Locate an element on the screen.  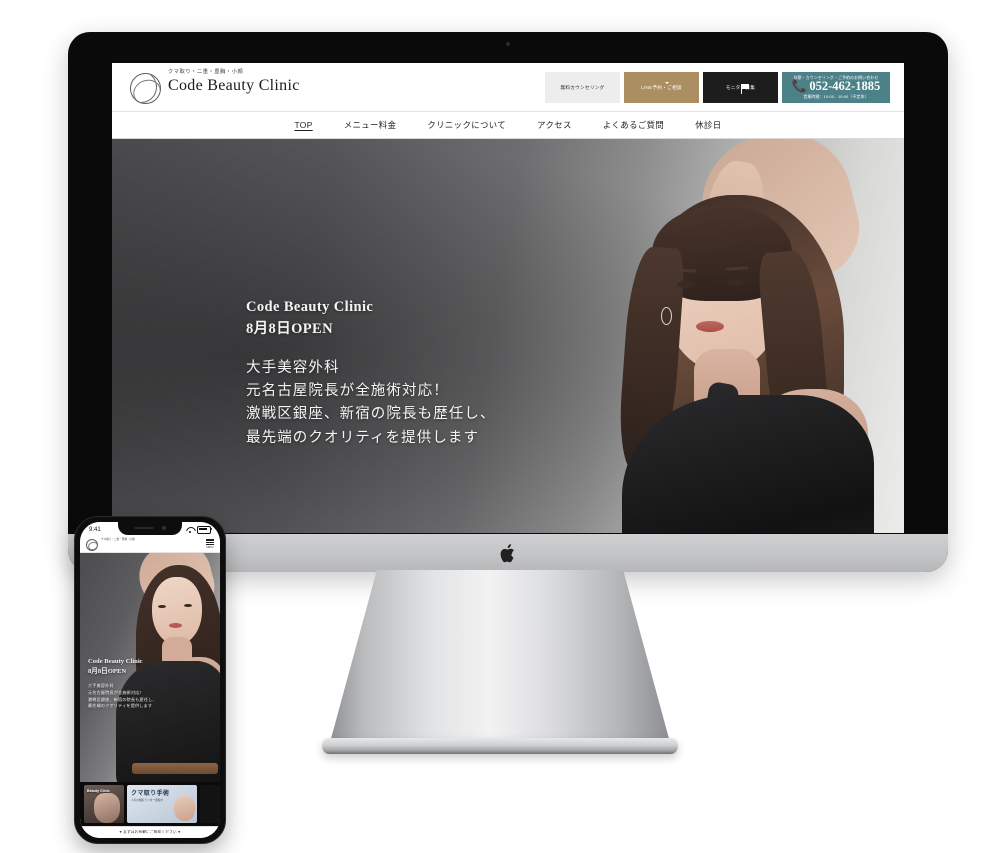
phone-box-hours: 営業時間：10:00 - 19:00（不定休） is located at coordinates (836, 96).